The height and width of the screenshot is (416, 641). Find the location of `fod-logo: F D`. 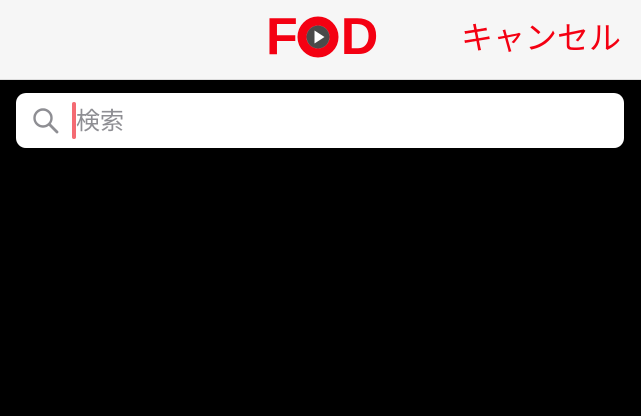

fod-logo: F D is located at coordinates (322, 37).